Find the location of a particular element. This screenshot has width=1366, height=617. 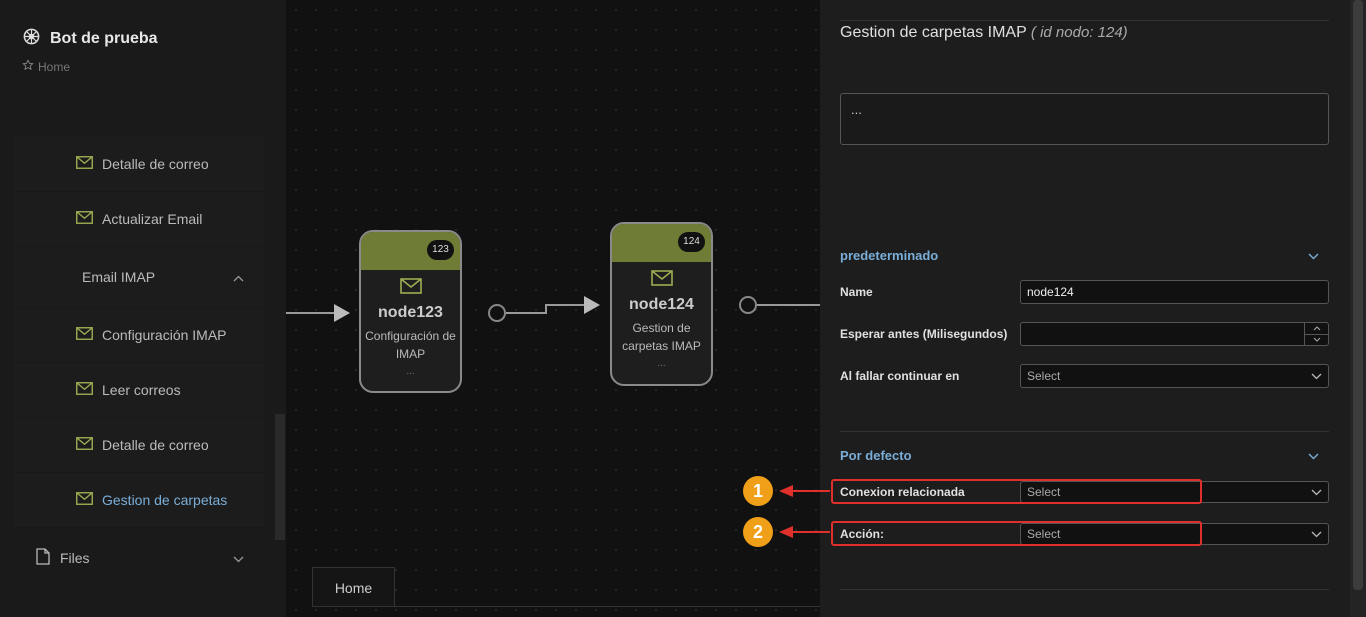

highlight-box-action is located at coordinates (1016, 533).